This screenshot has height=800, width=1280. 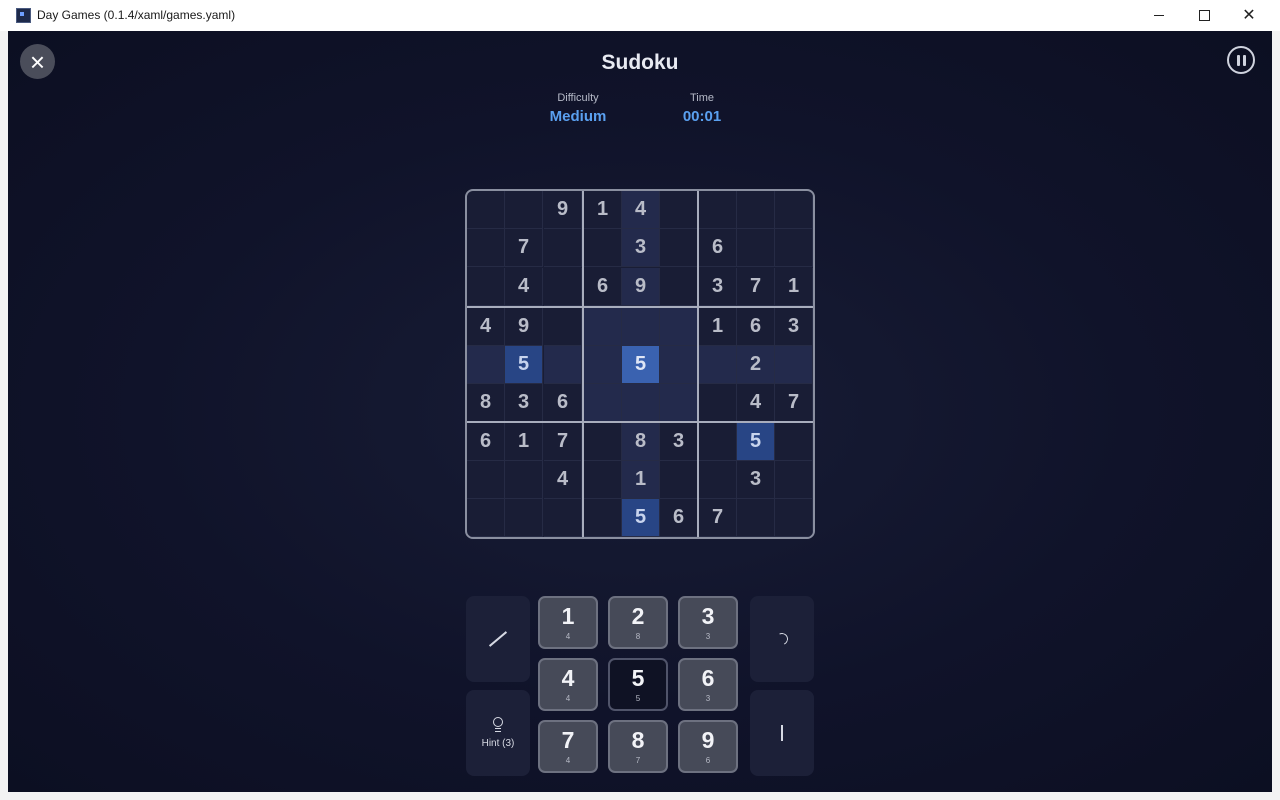 I want to click on sudoku-cell-r2c7: 6, so click(x=718, y=248).